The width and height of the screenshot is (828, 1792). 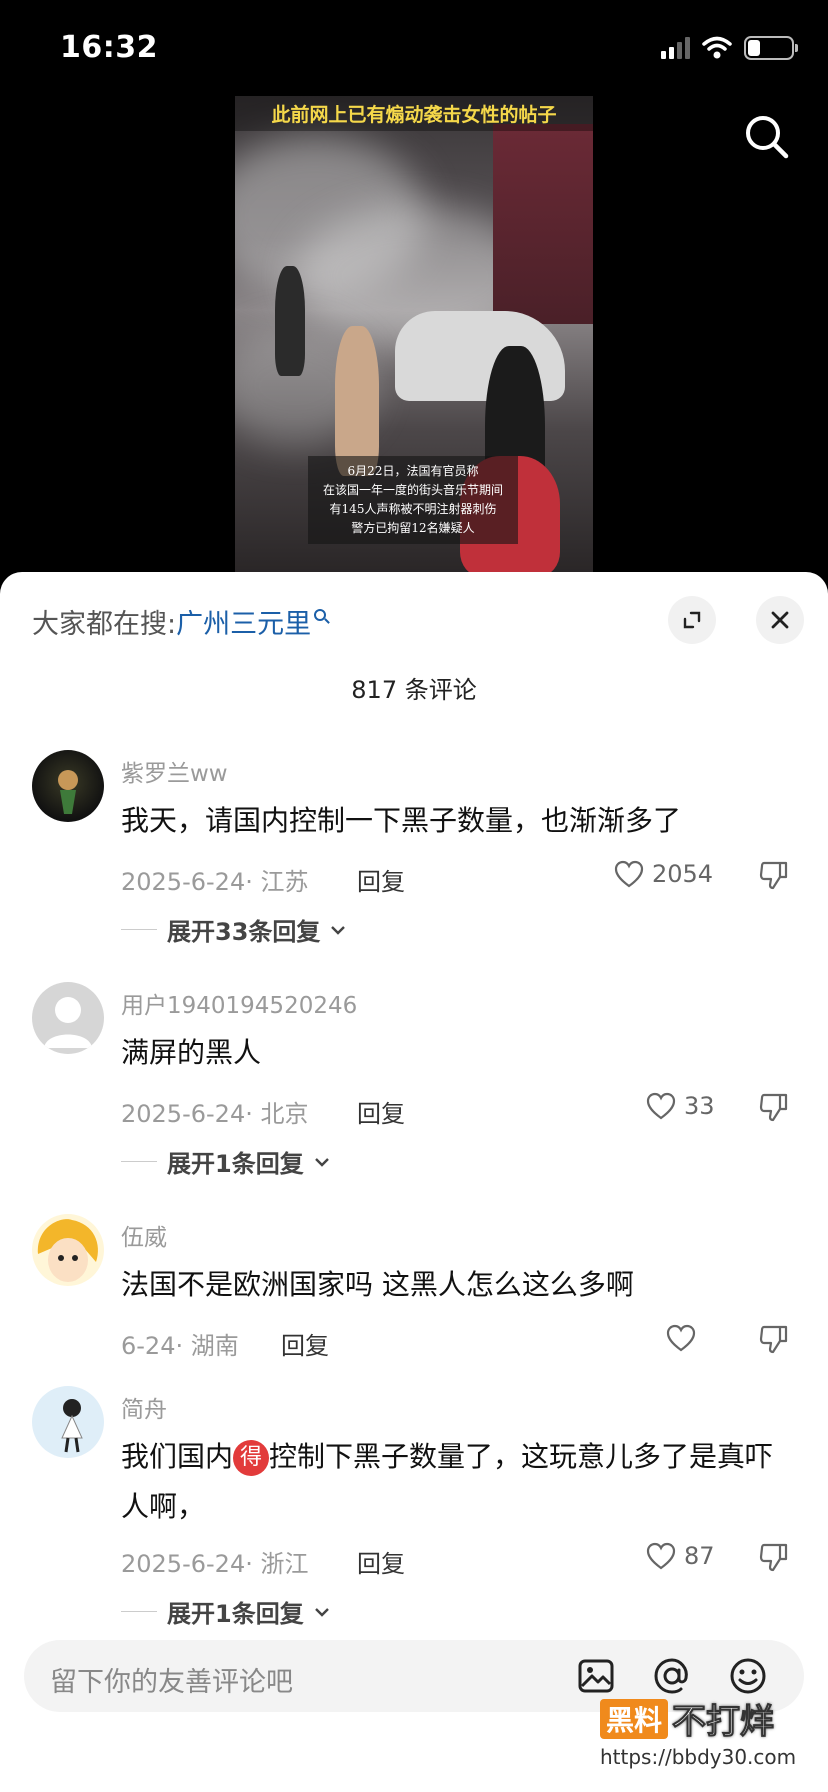 I want to click on like-button: 2054, so click(x=663, y=874).